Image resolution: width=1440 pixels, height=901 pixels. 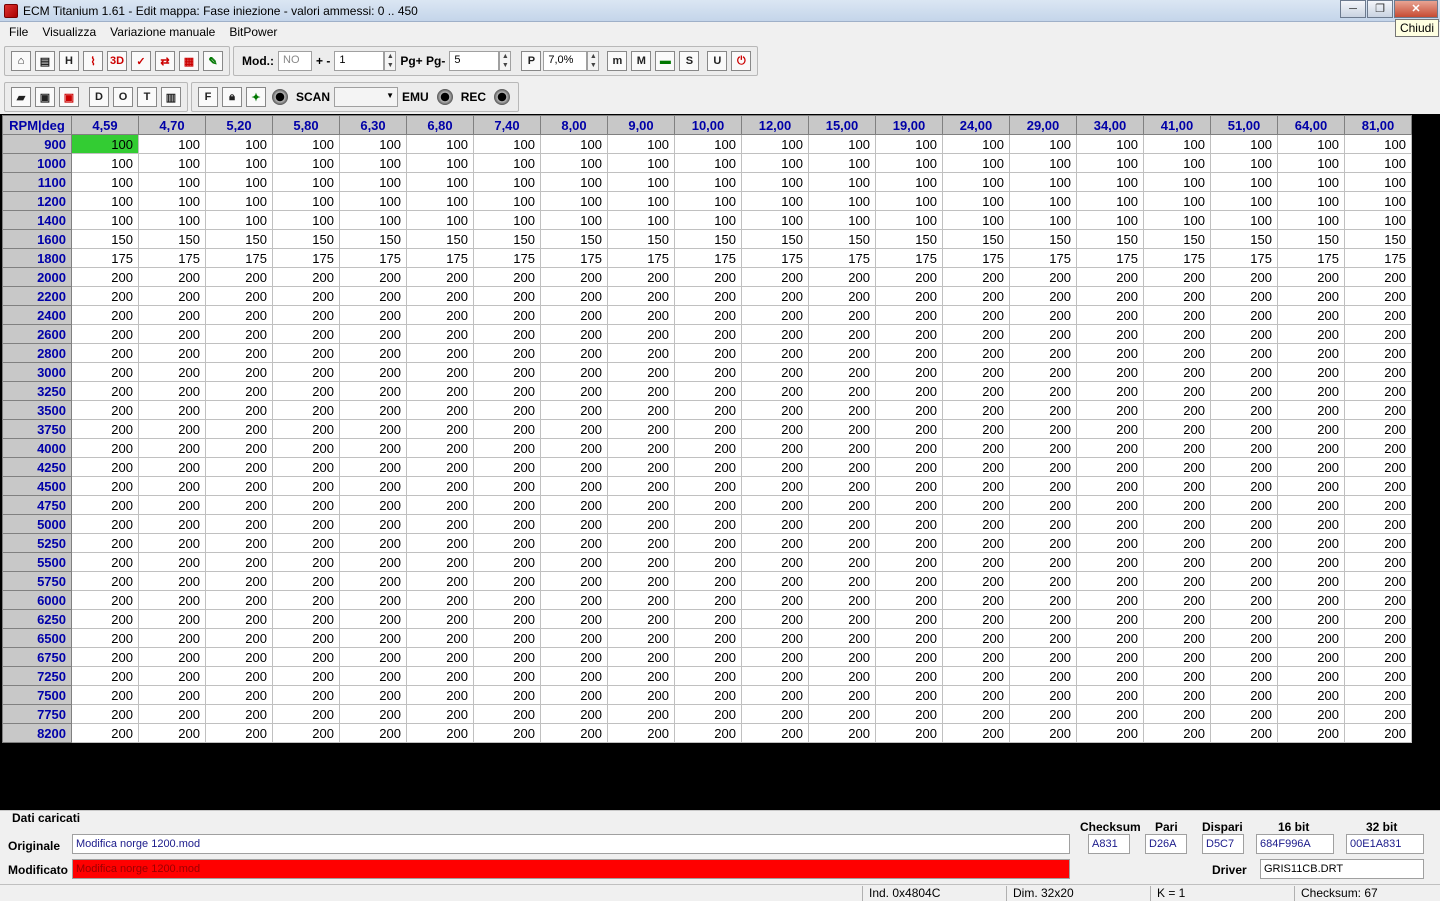 I want to click on row-header: 6250, so click(x=37, y=619).